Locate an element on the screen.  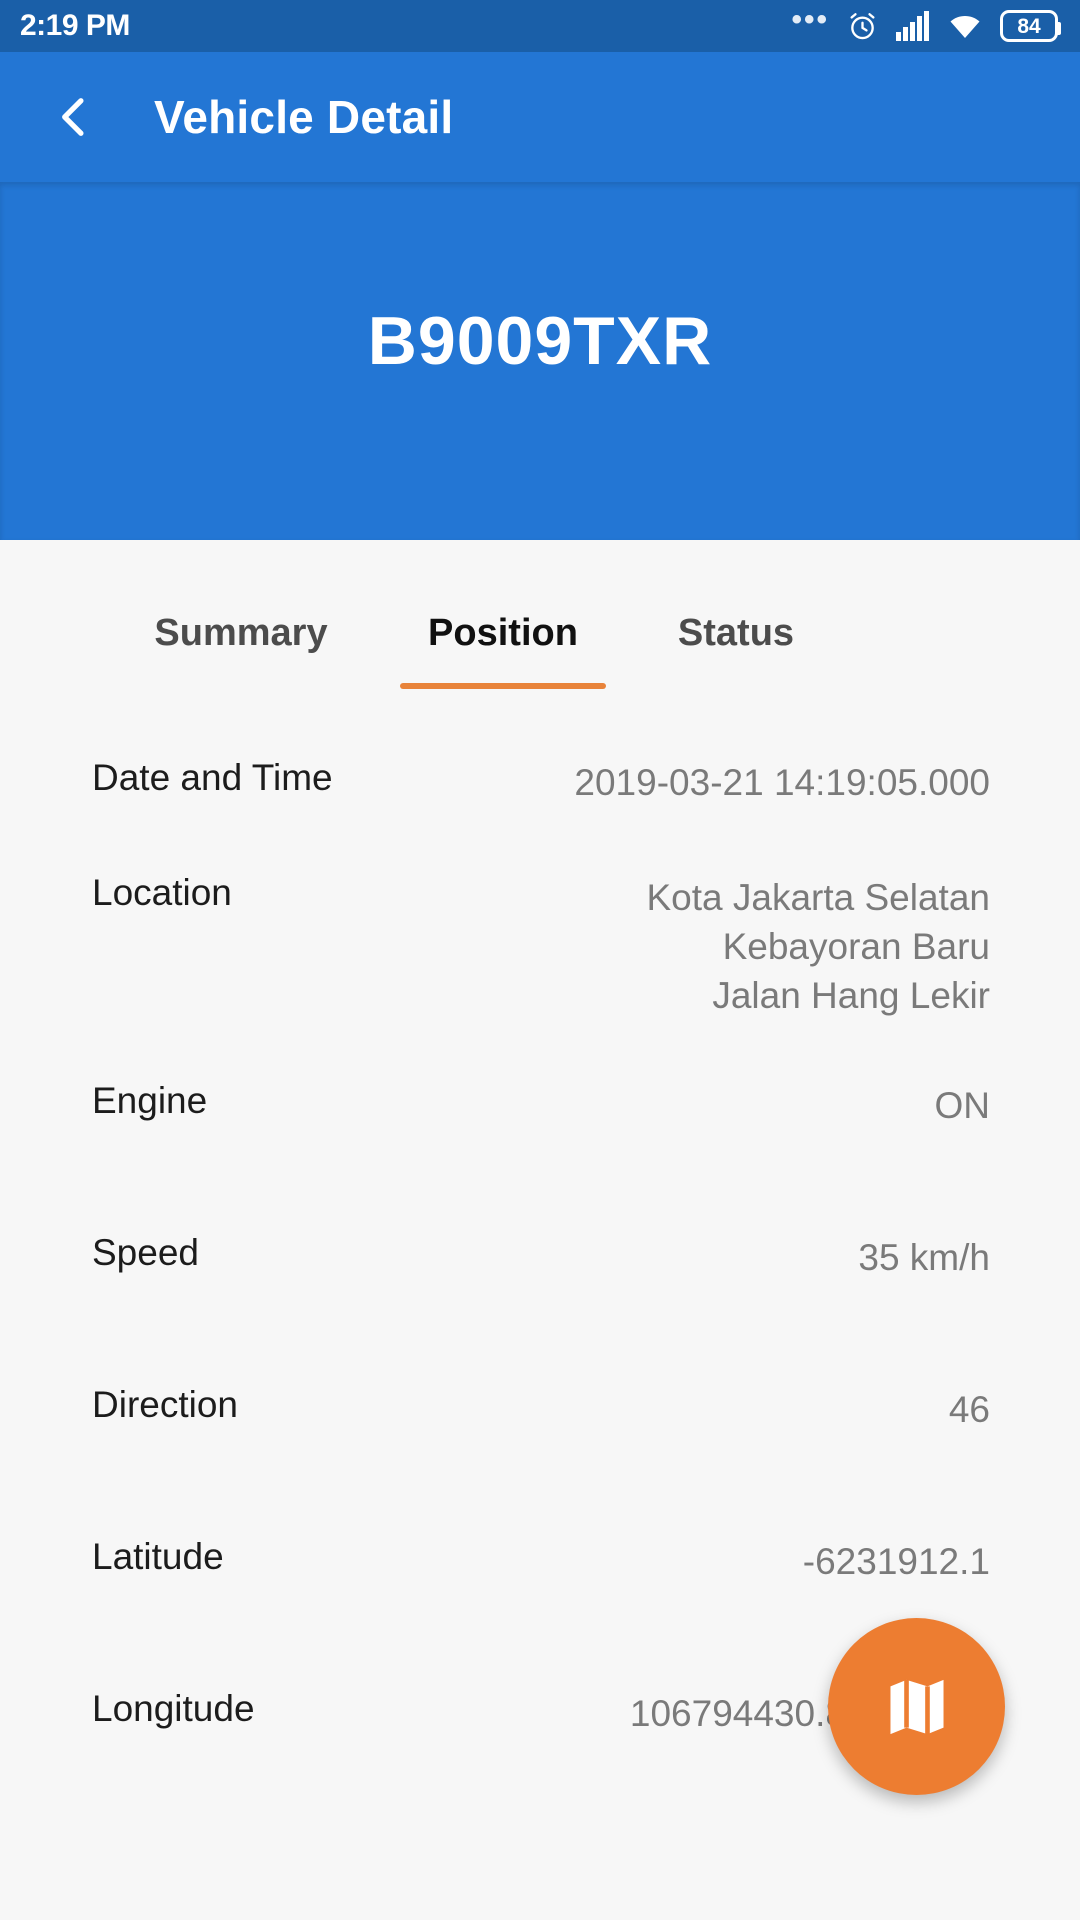
signal-bars-icon is located at coordinates (912, 26).